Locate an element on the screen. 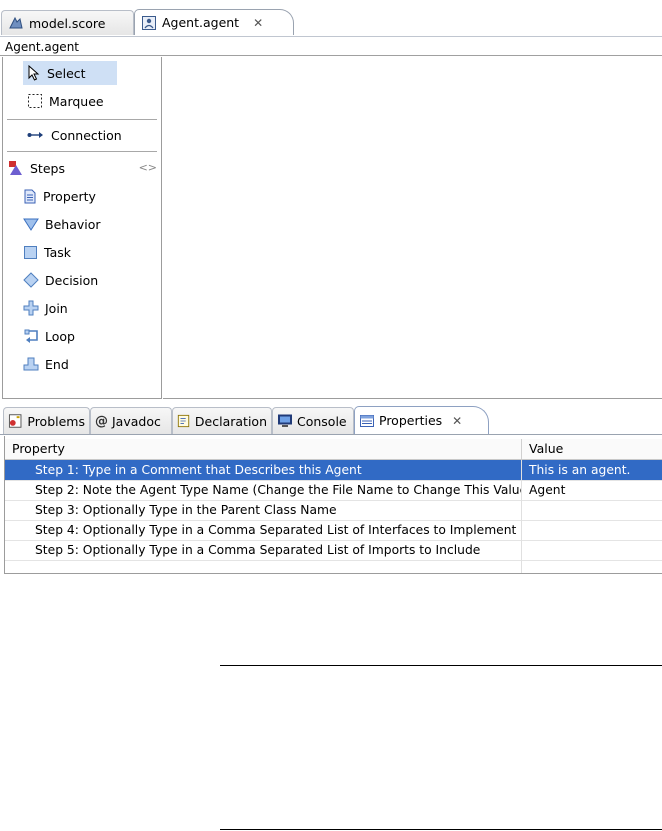 The width and height of the screenshot is (662, 831). tab-problems: Problems is located at coordinates (46, 420).